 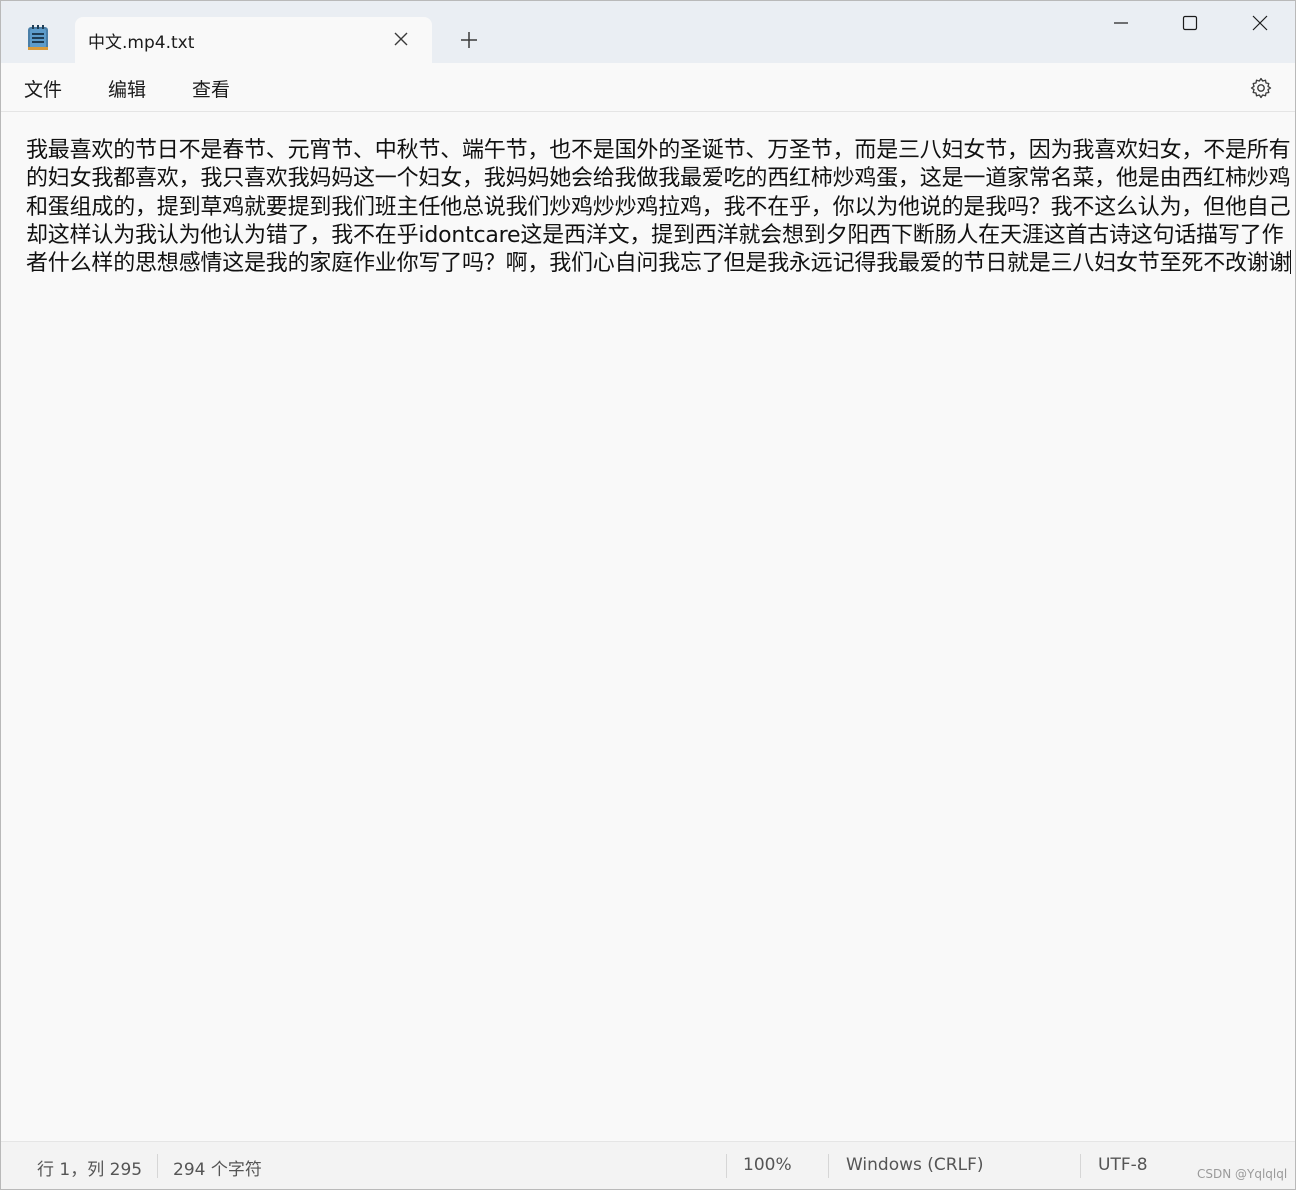 What do you see at coordinates (648, 32) in the screenshot?
I see `title-bar: 中文.mp4.txt` at bounding box center [648, 32].